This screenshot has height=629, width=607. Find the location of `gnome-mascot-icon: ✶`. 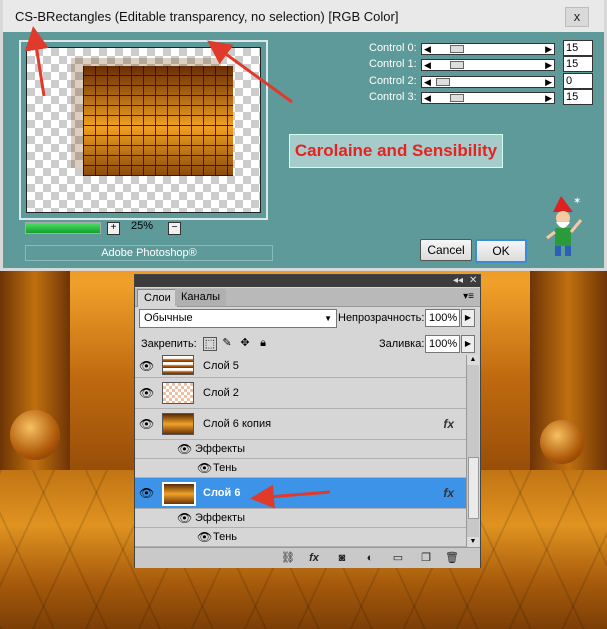

gnome-mascot-icon: ✶ is located at coordinates (564, 226).